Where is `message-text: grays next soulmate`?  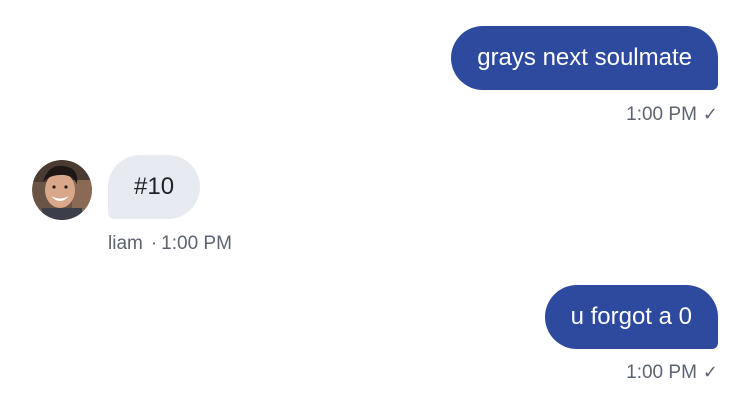
message-text: grays next soulmate is located at coordinates (584, 57).